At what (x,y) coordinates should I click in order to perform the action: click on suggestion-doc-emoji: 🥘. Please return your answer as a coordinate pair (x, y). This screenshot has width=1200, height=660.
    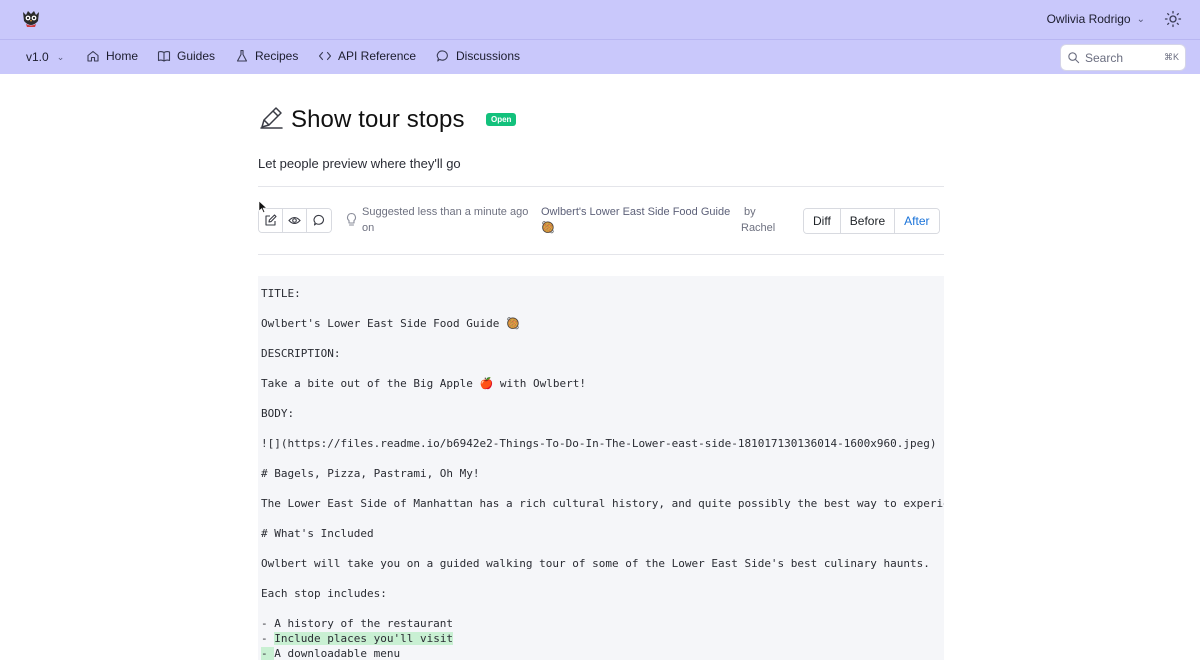
    Looking at the image, I should click on (548, 228).